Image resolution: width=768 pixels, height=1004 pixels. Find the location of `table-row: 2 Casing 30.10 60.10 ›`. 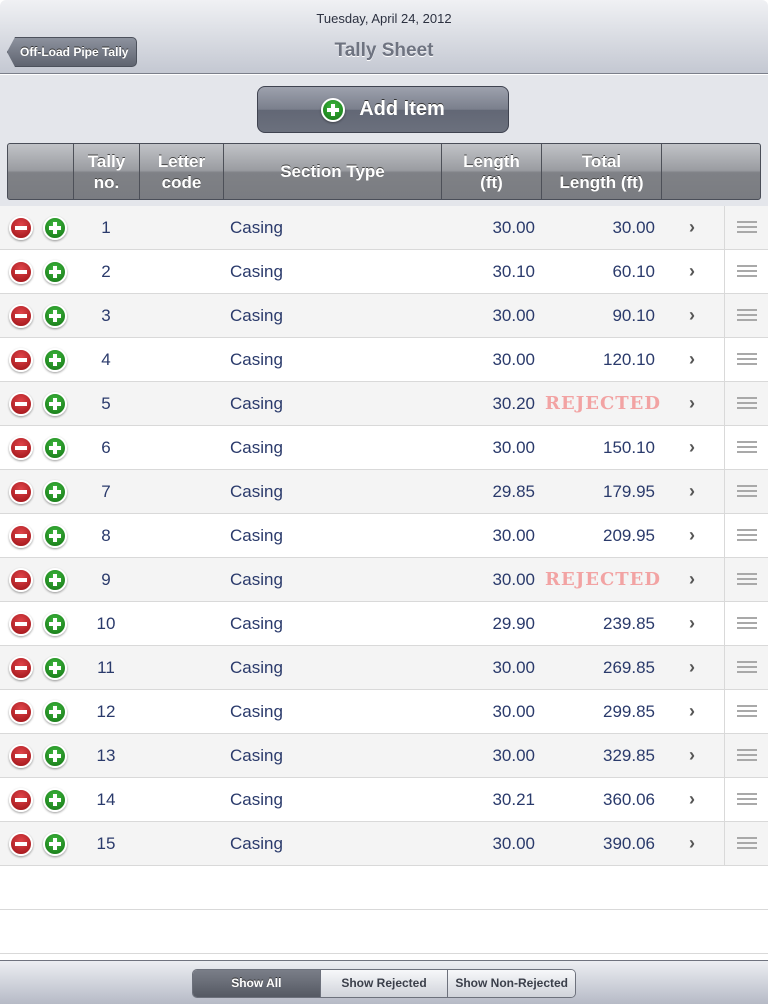

table-row: 2 Casing 30.10 60.10 › is located at coordinates (384, 272).